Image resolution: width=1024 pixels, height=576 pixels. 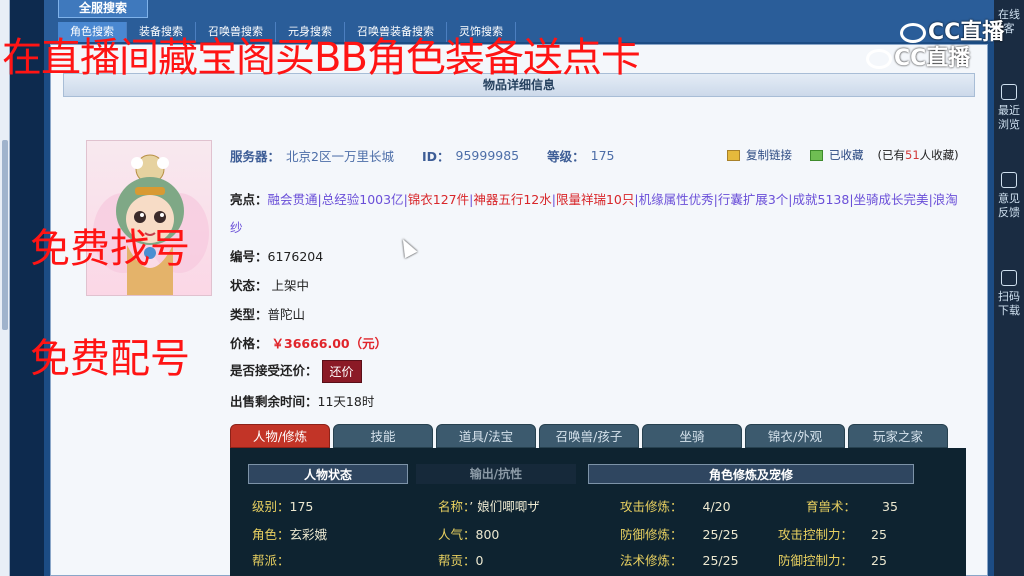 I want to click on section-cultivation: 角色修炼及宠修, so click(x=751, y=474).